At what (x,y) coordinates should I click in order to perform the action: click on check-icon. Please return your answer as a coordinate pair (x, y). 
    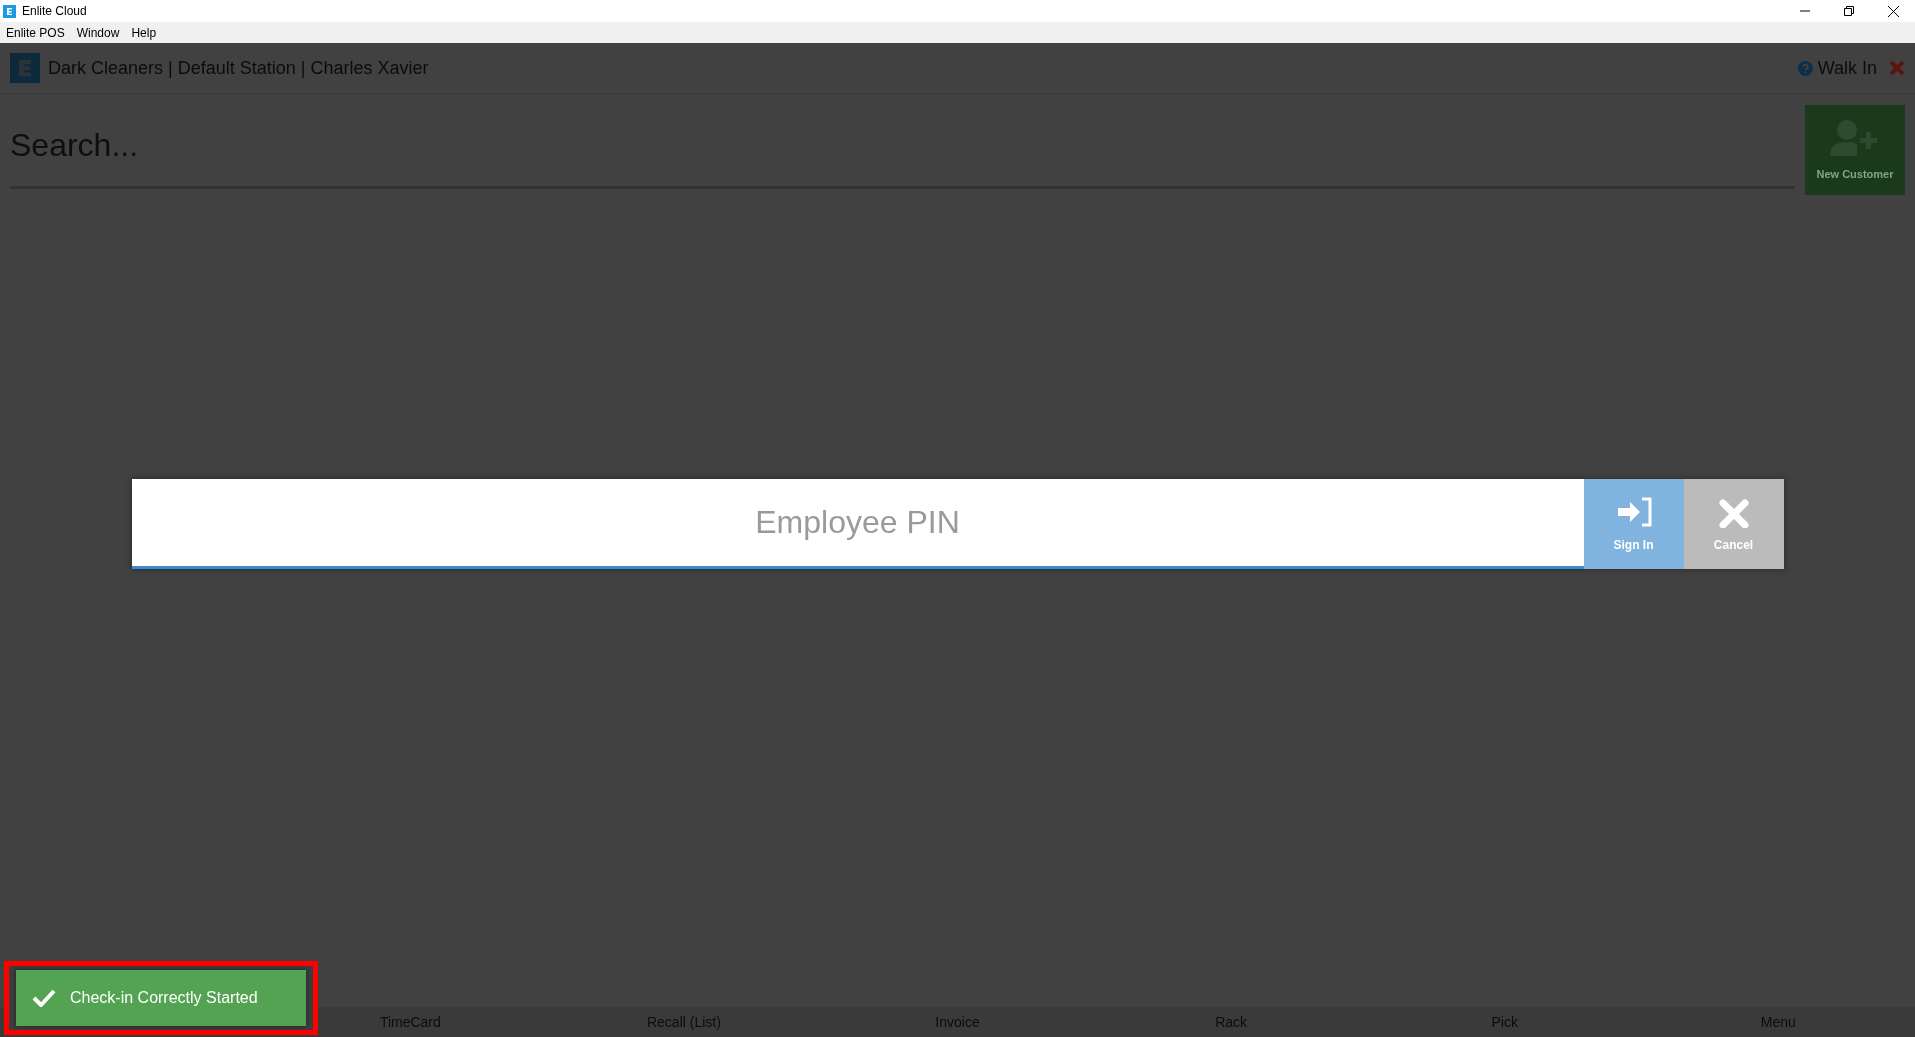
    Looking at the image, I should click on (44, 998).